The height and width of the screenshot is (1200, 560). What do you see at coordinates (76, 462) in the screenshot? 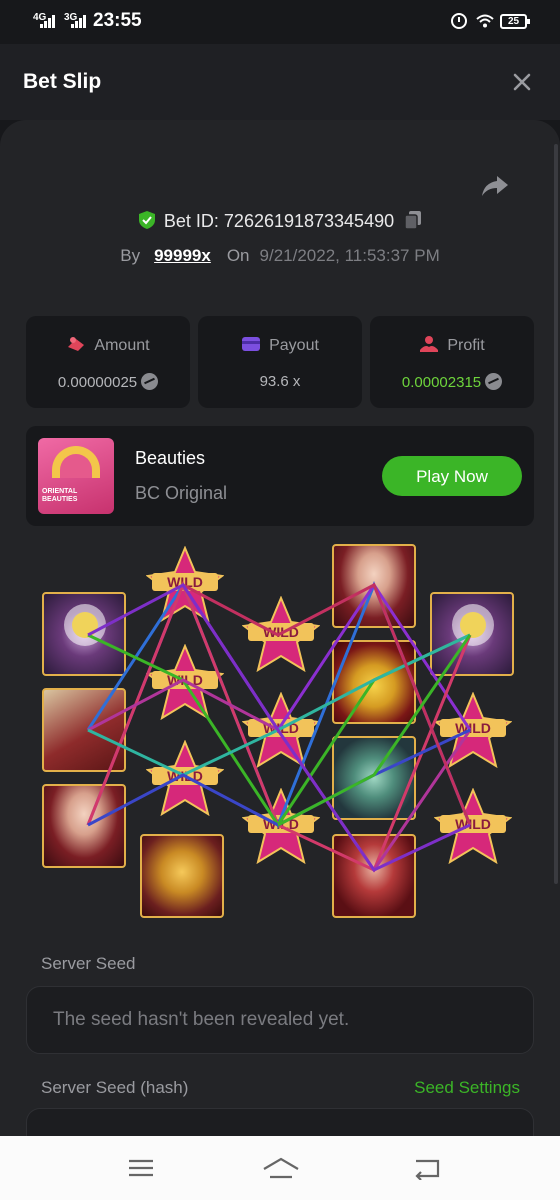
I see `fan-graphic` at bounding box center [76, 462].